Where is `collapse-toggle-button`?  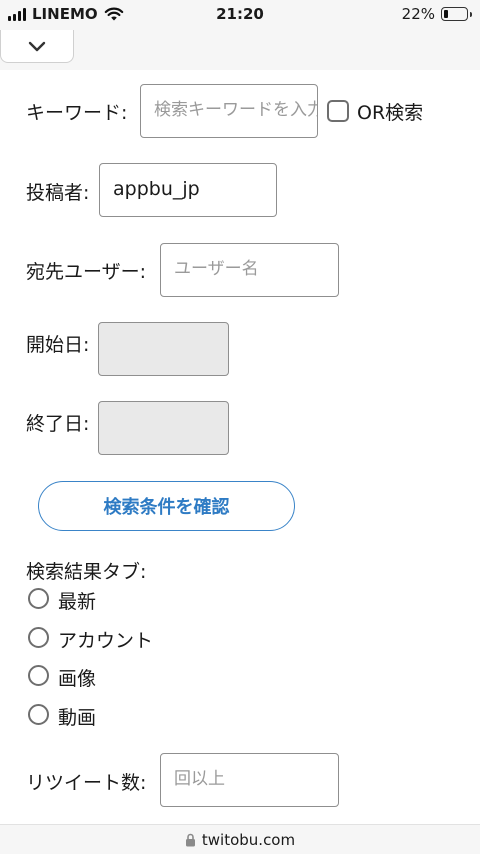
collapse-toggle-button is located at coordinates (37, 46).